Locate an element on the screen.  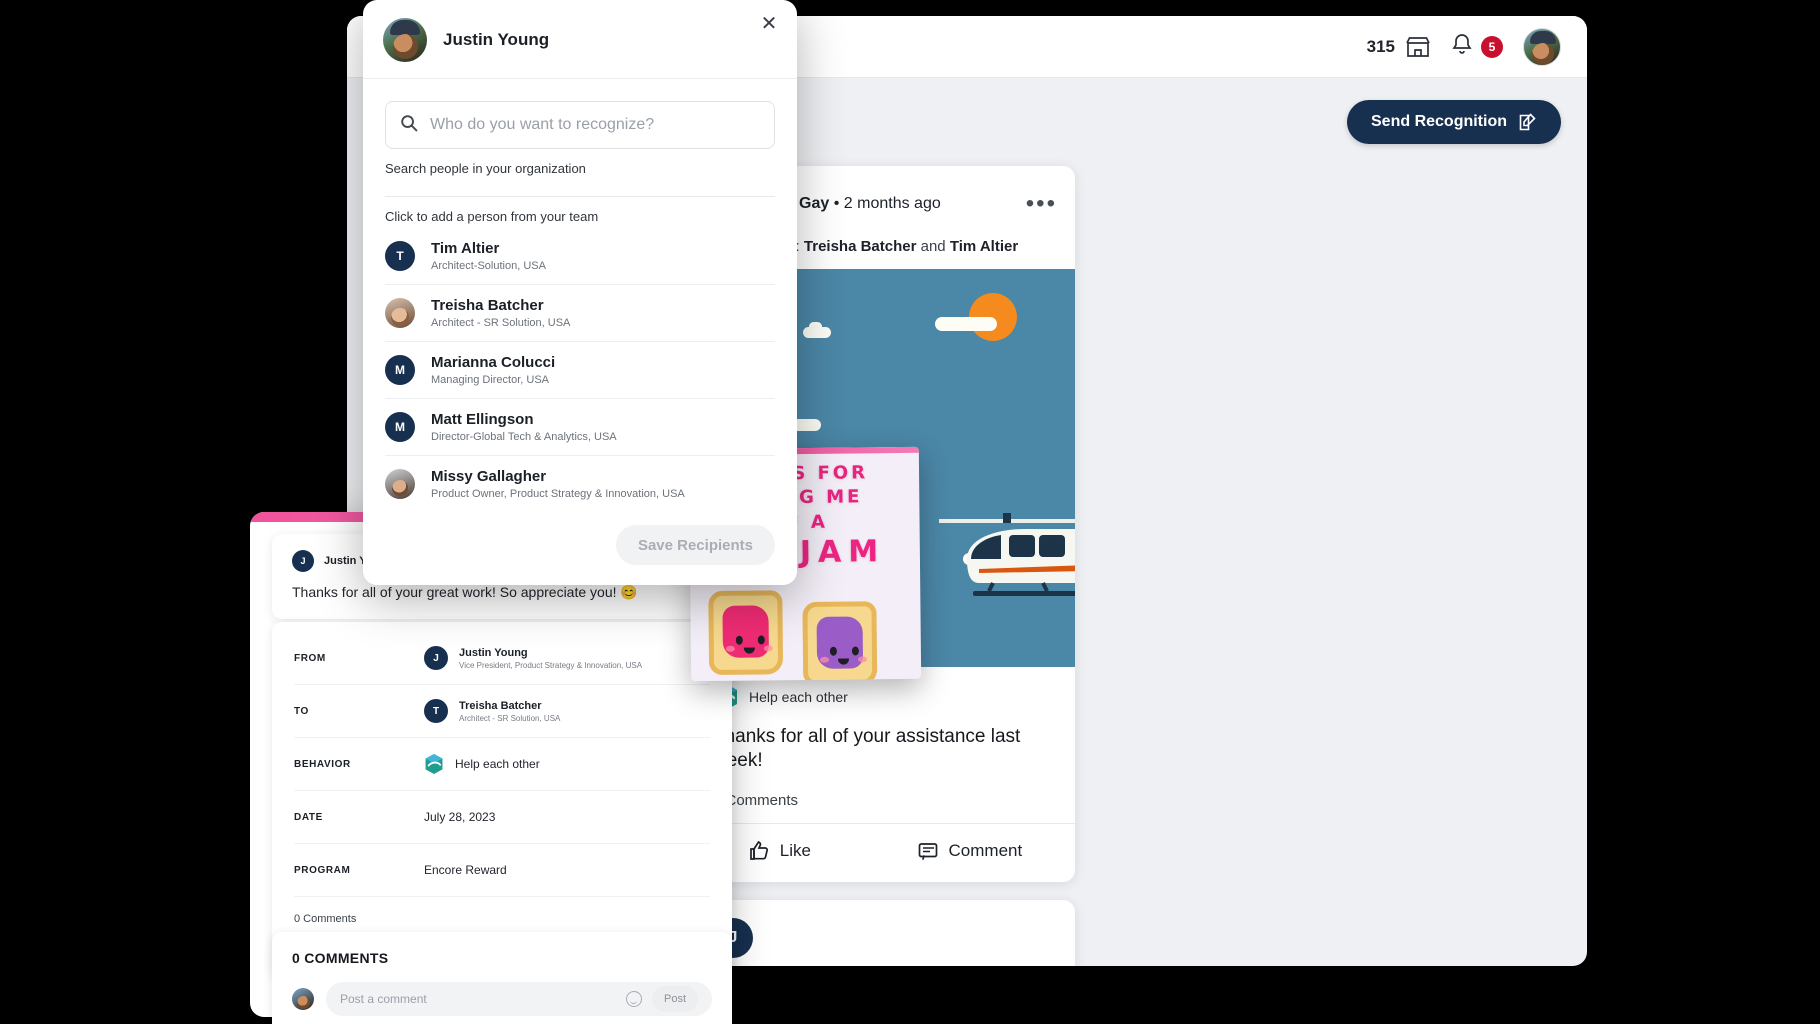
author-meta: Jim Gay • 2 months ago is located at coordinates (889, 204).